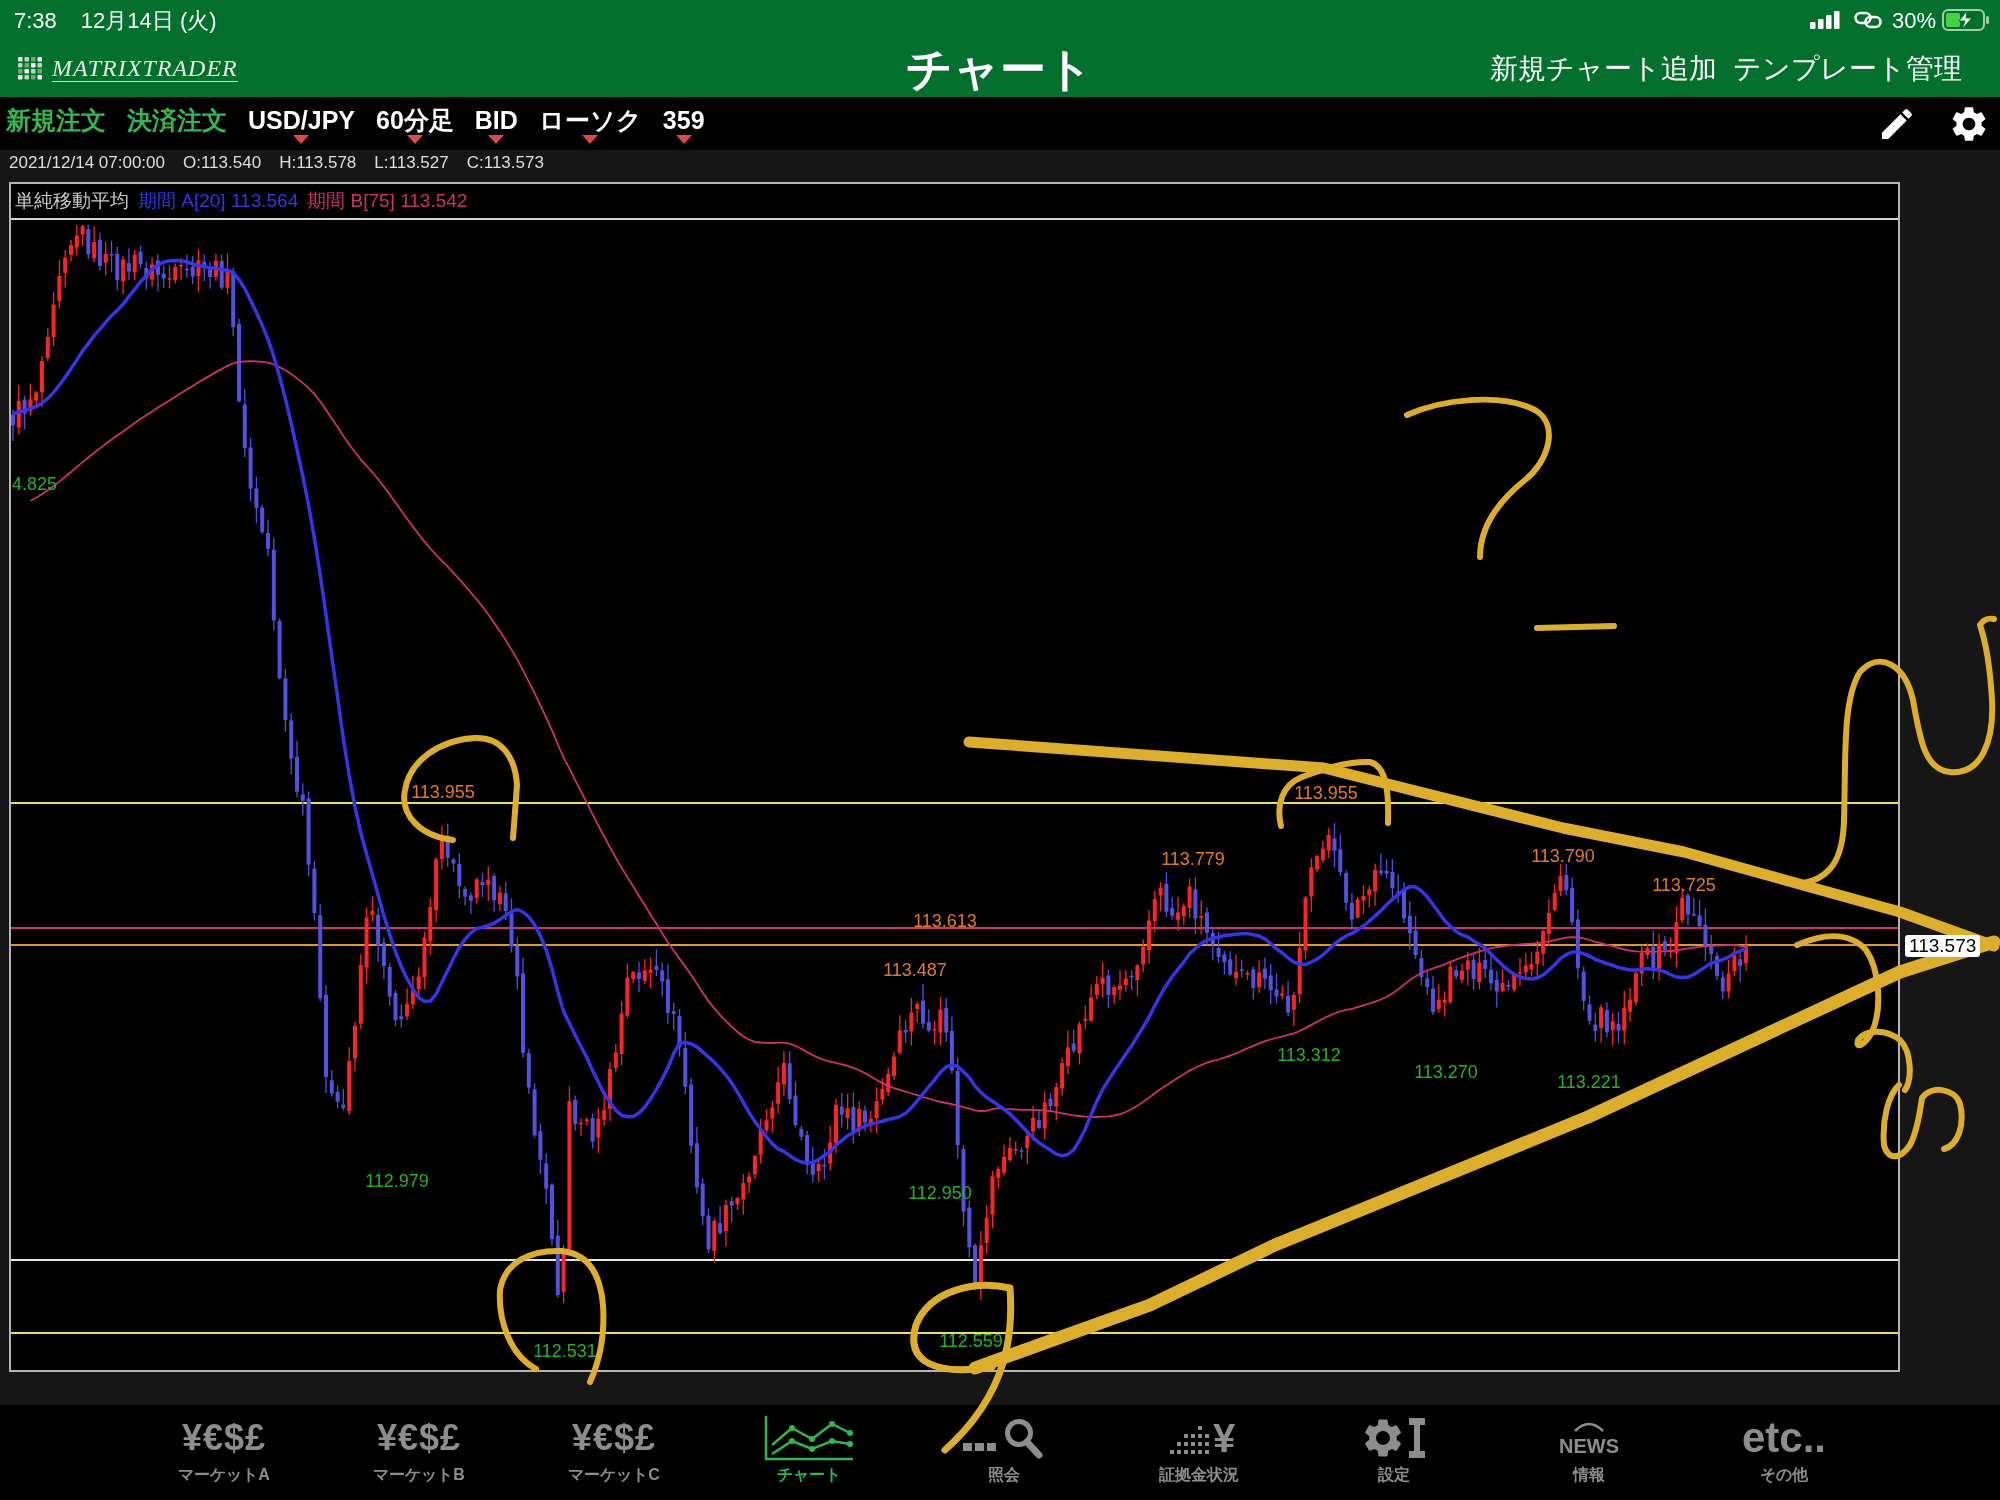 The width and height of the screenshot is (2000, 1500). Describe the element at coordinates (1966, 20) in the screenshot. I see `battery-charging-icon` at that location.